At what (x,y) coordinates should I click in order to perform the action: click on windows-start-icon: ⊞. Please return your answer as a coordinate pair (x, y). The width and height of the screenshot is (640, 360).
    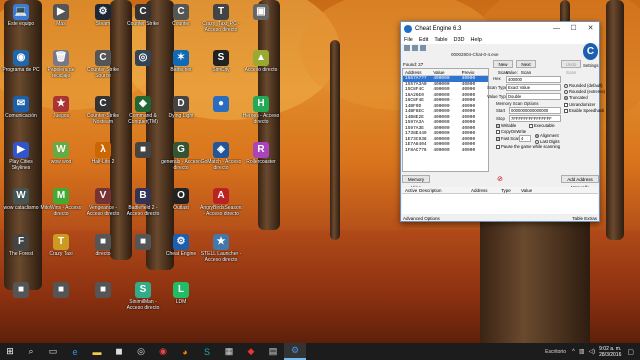
    Looking at the image, I should click on (10, 351).